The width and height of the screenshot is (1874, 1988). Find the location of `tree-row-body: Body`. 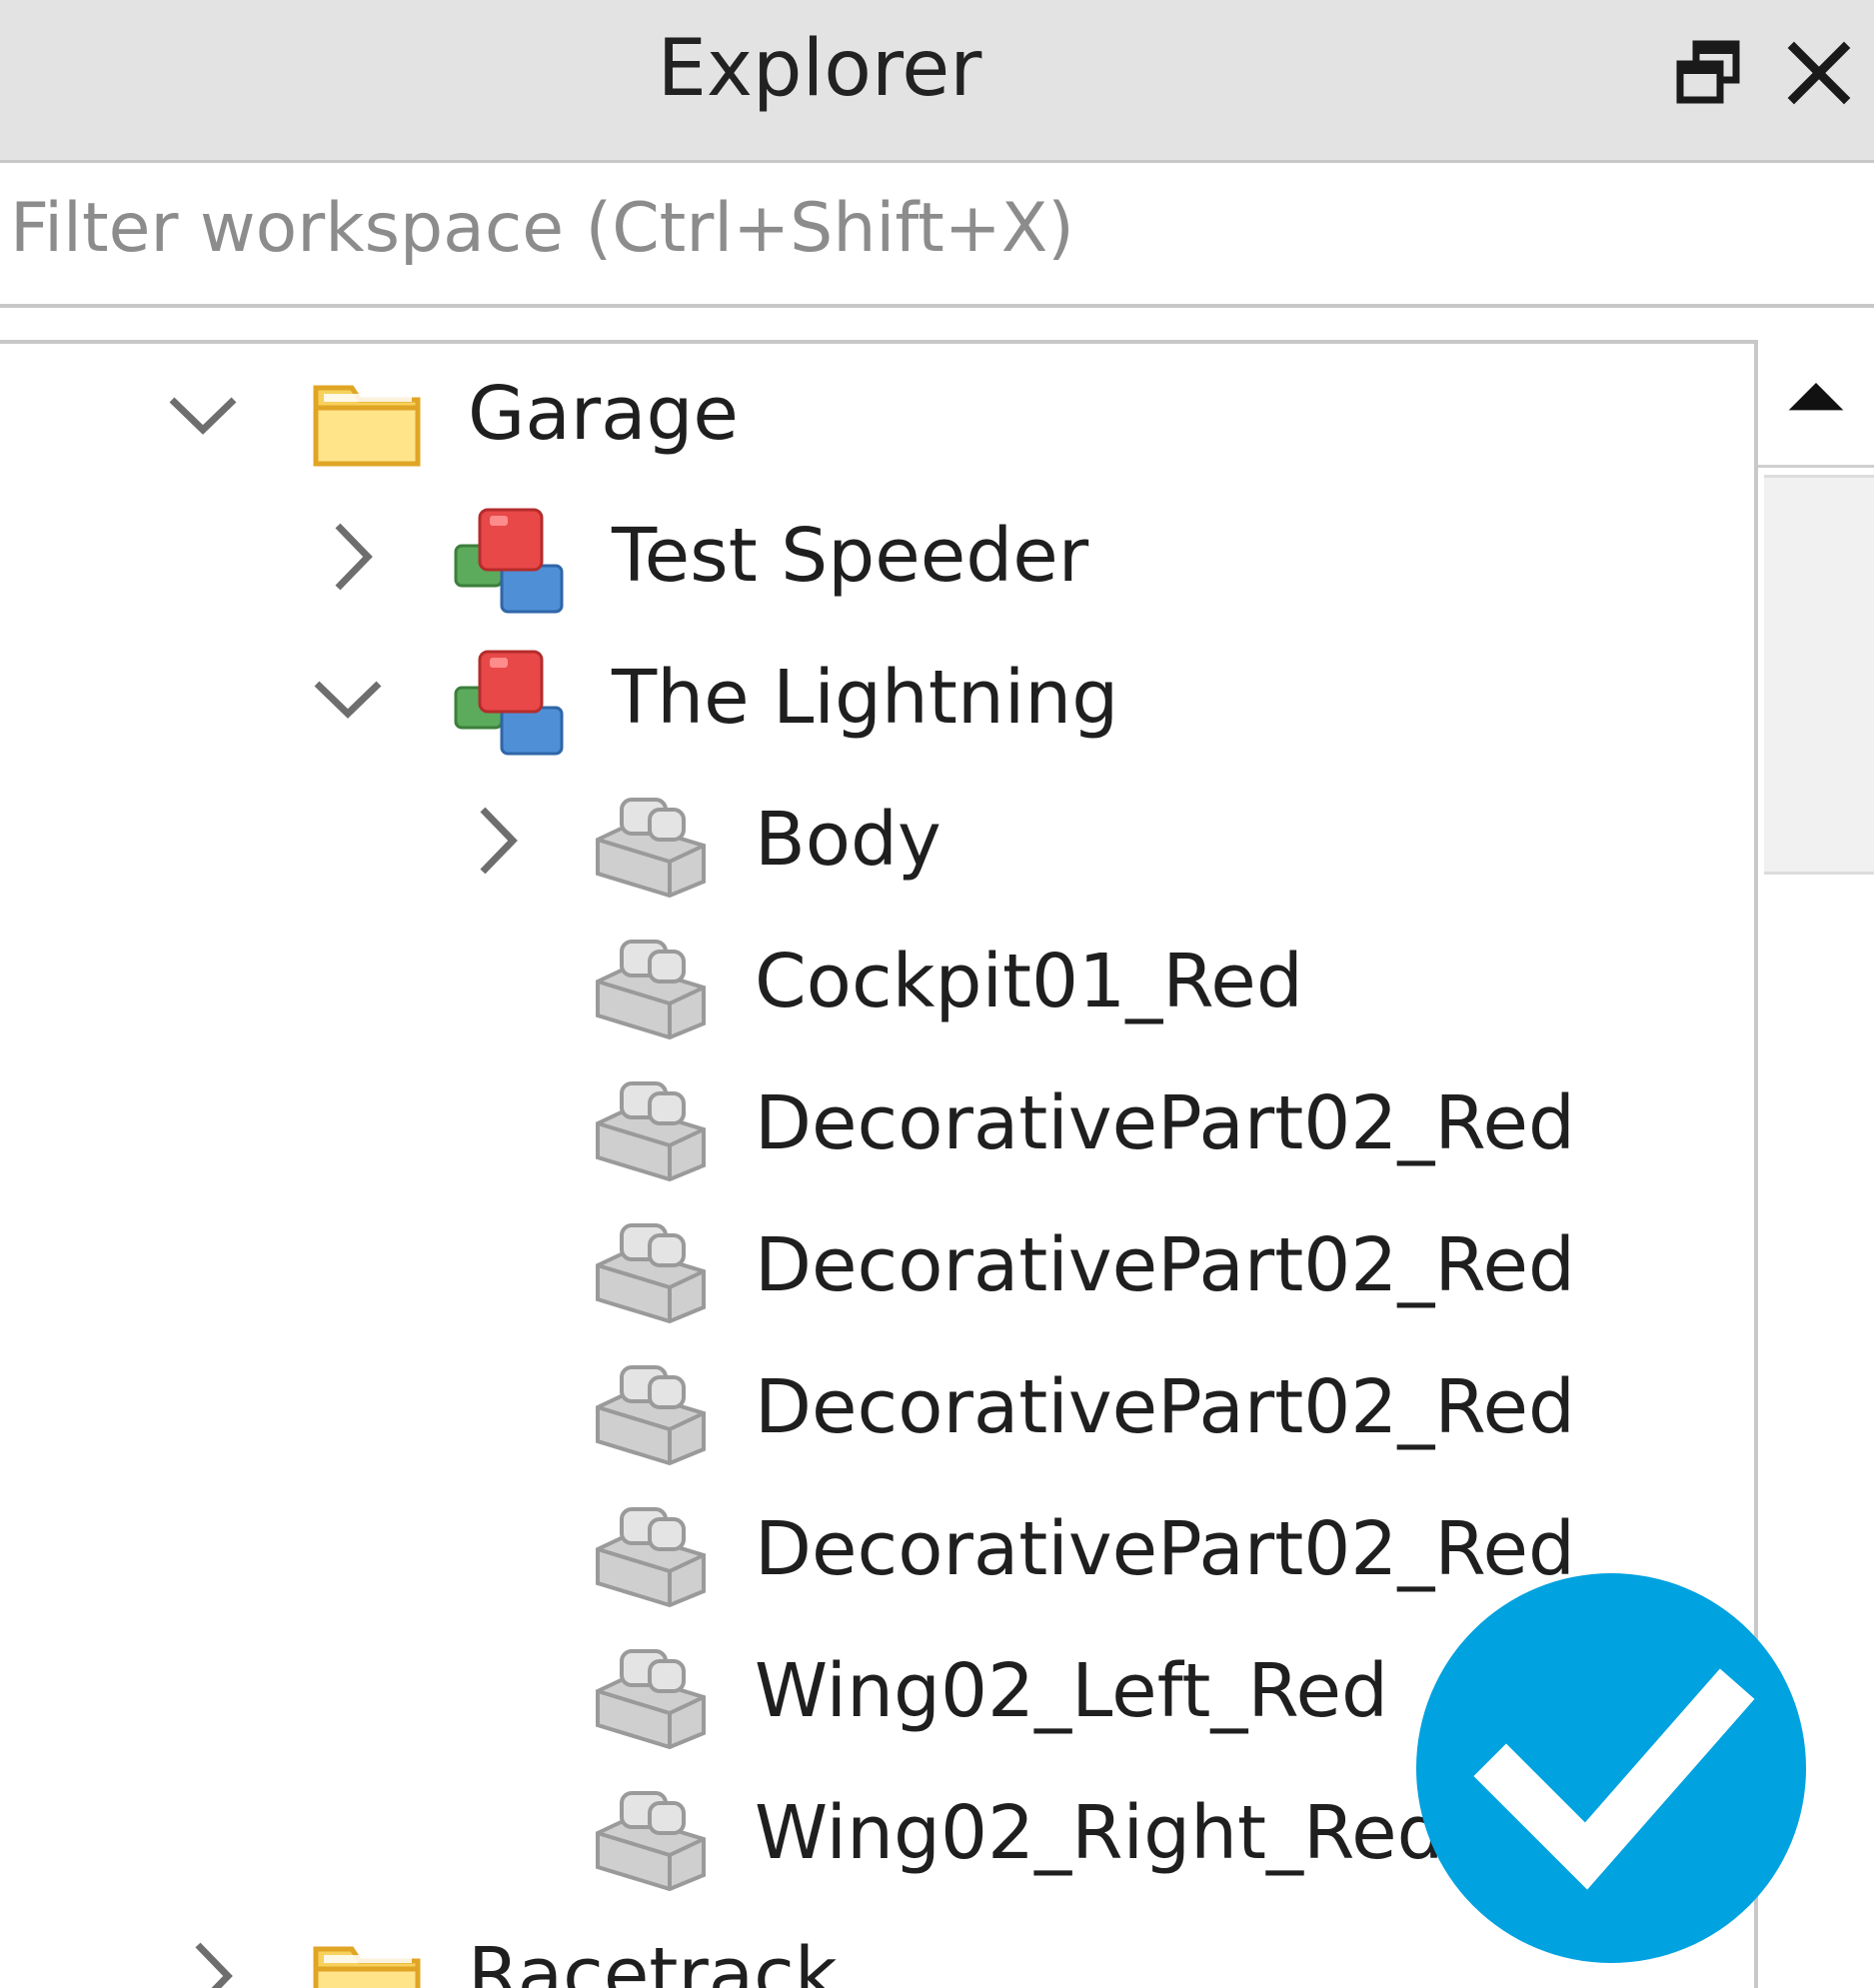

tree-row-body: Body is located at coordinates (877, 841).